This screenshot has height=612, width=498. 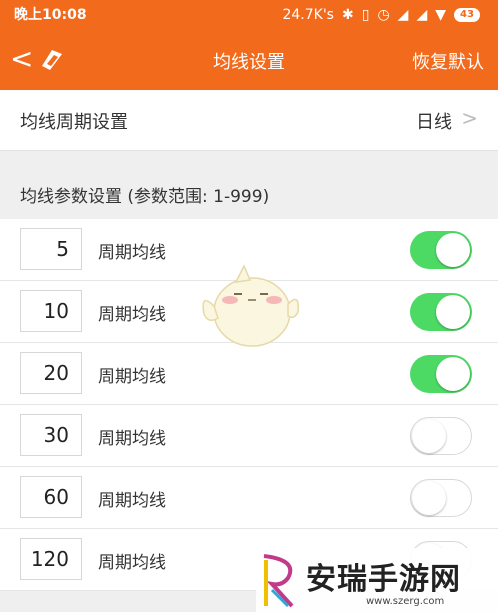 I want to click on period-setting-value: 日线, so click(x=434, y=122).